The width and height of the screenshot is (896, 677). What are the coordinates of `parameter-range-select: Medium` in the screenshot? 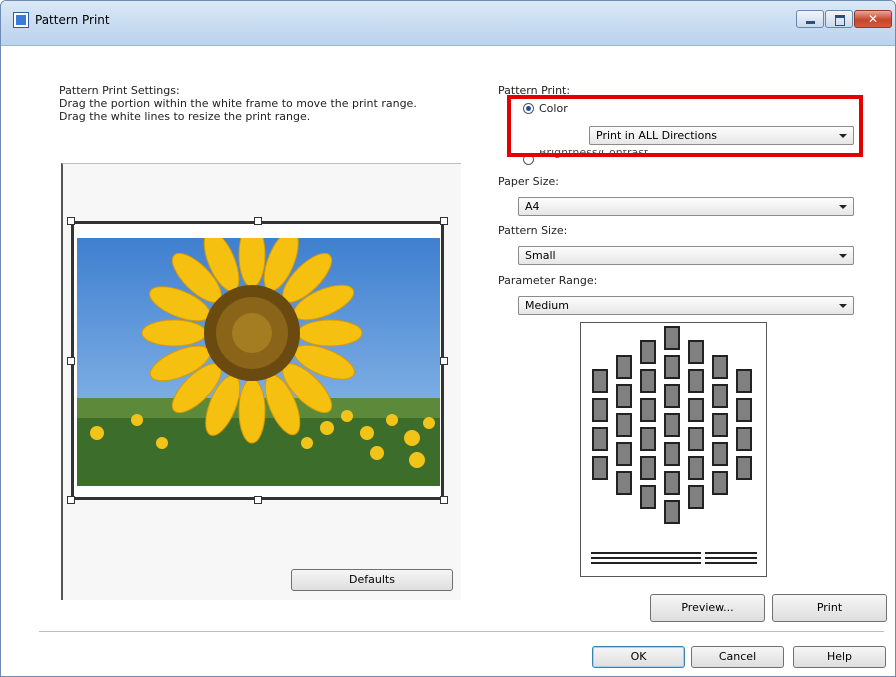 It's located at (686, 305).